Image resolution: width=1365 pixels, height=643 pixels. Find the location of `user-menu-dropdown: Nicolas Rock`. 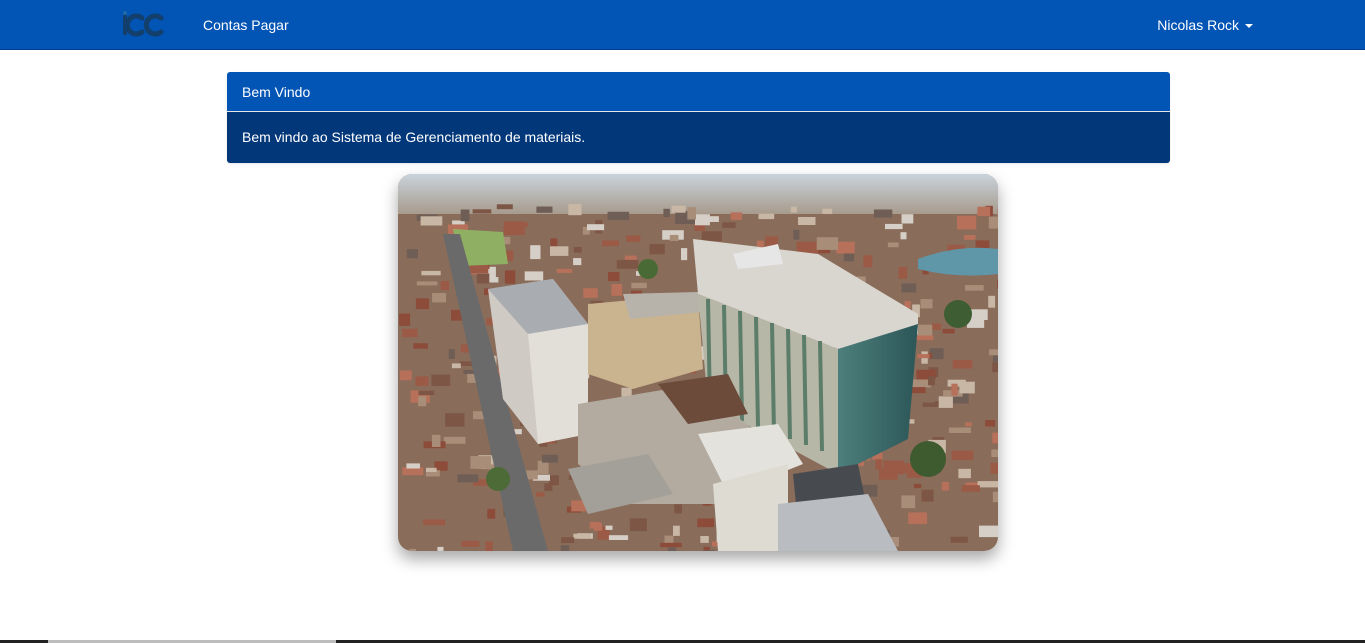

user-menu-dropdown: Nicolas Rock is located at coordinates (1205, 25).